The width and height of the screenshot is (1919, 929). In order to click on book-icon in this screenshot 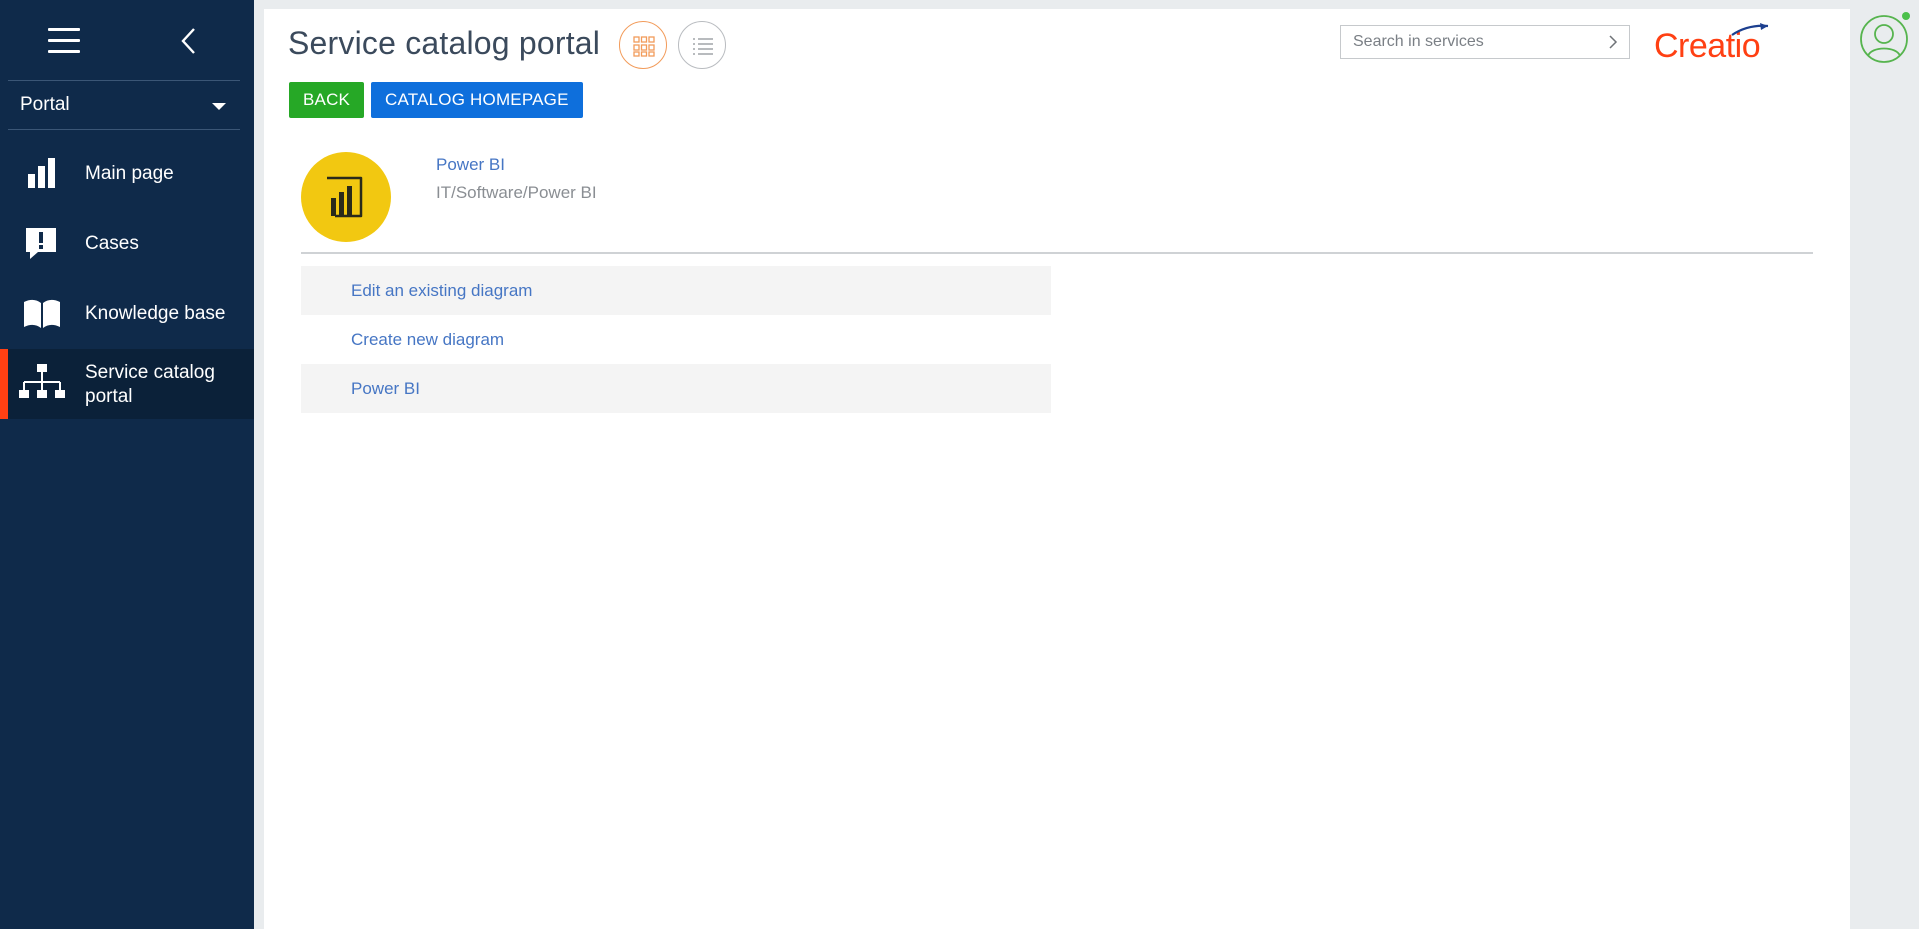, I will do `click(42, 314)`.